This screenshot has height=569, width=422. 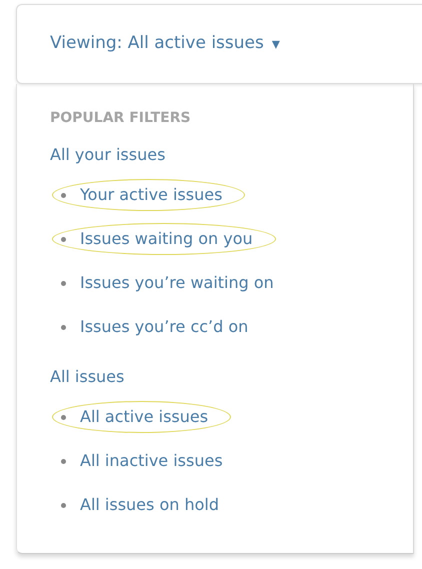 I want to click on filter-link: Your active issues, so click(x=151, y=195).